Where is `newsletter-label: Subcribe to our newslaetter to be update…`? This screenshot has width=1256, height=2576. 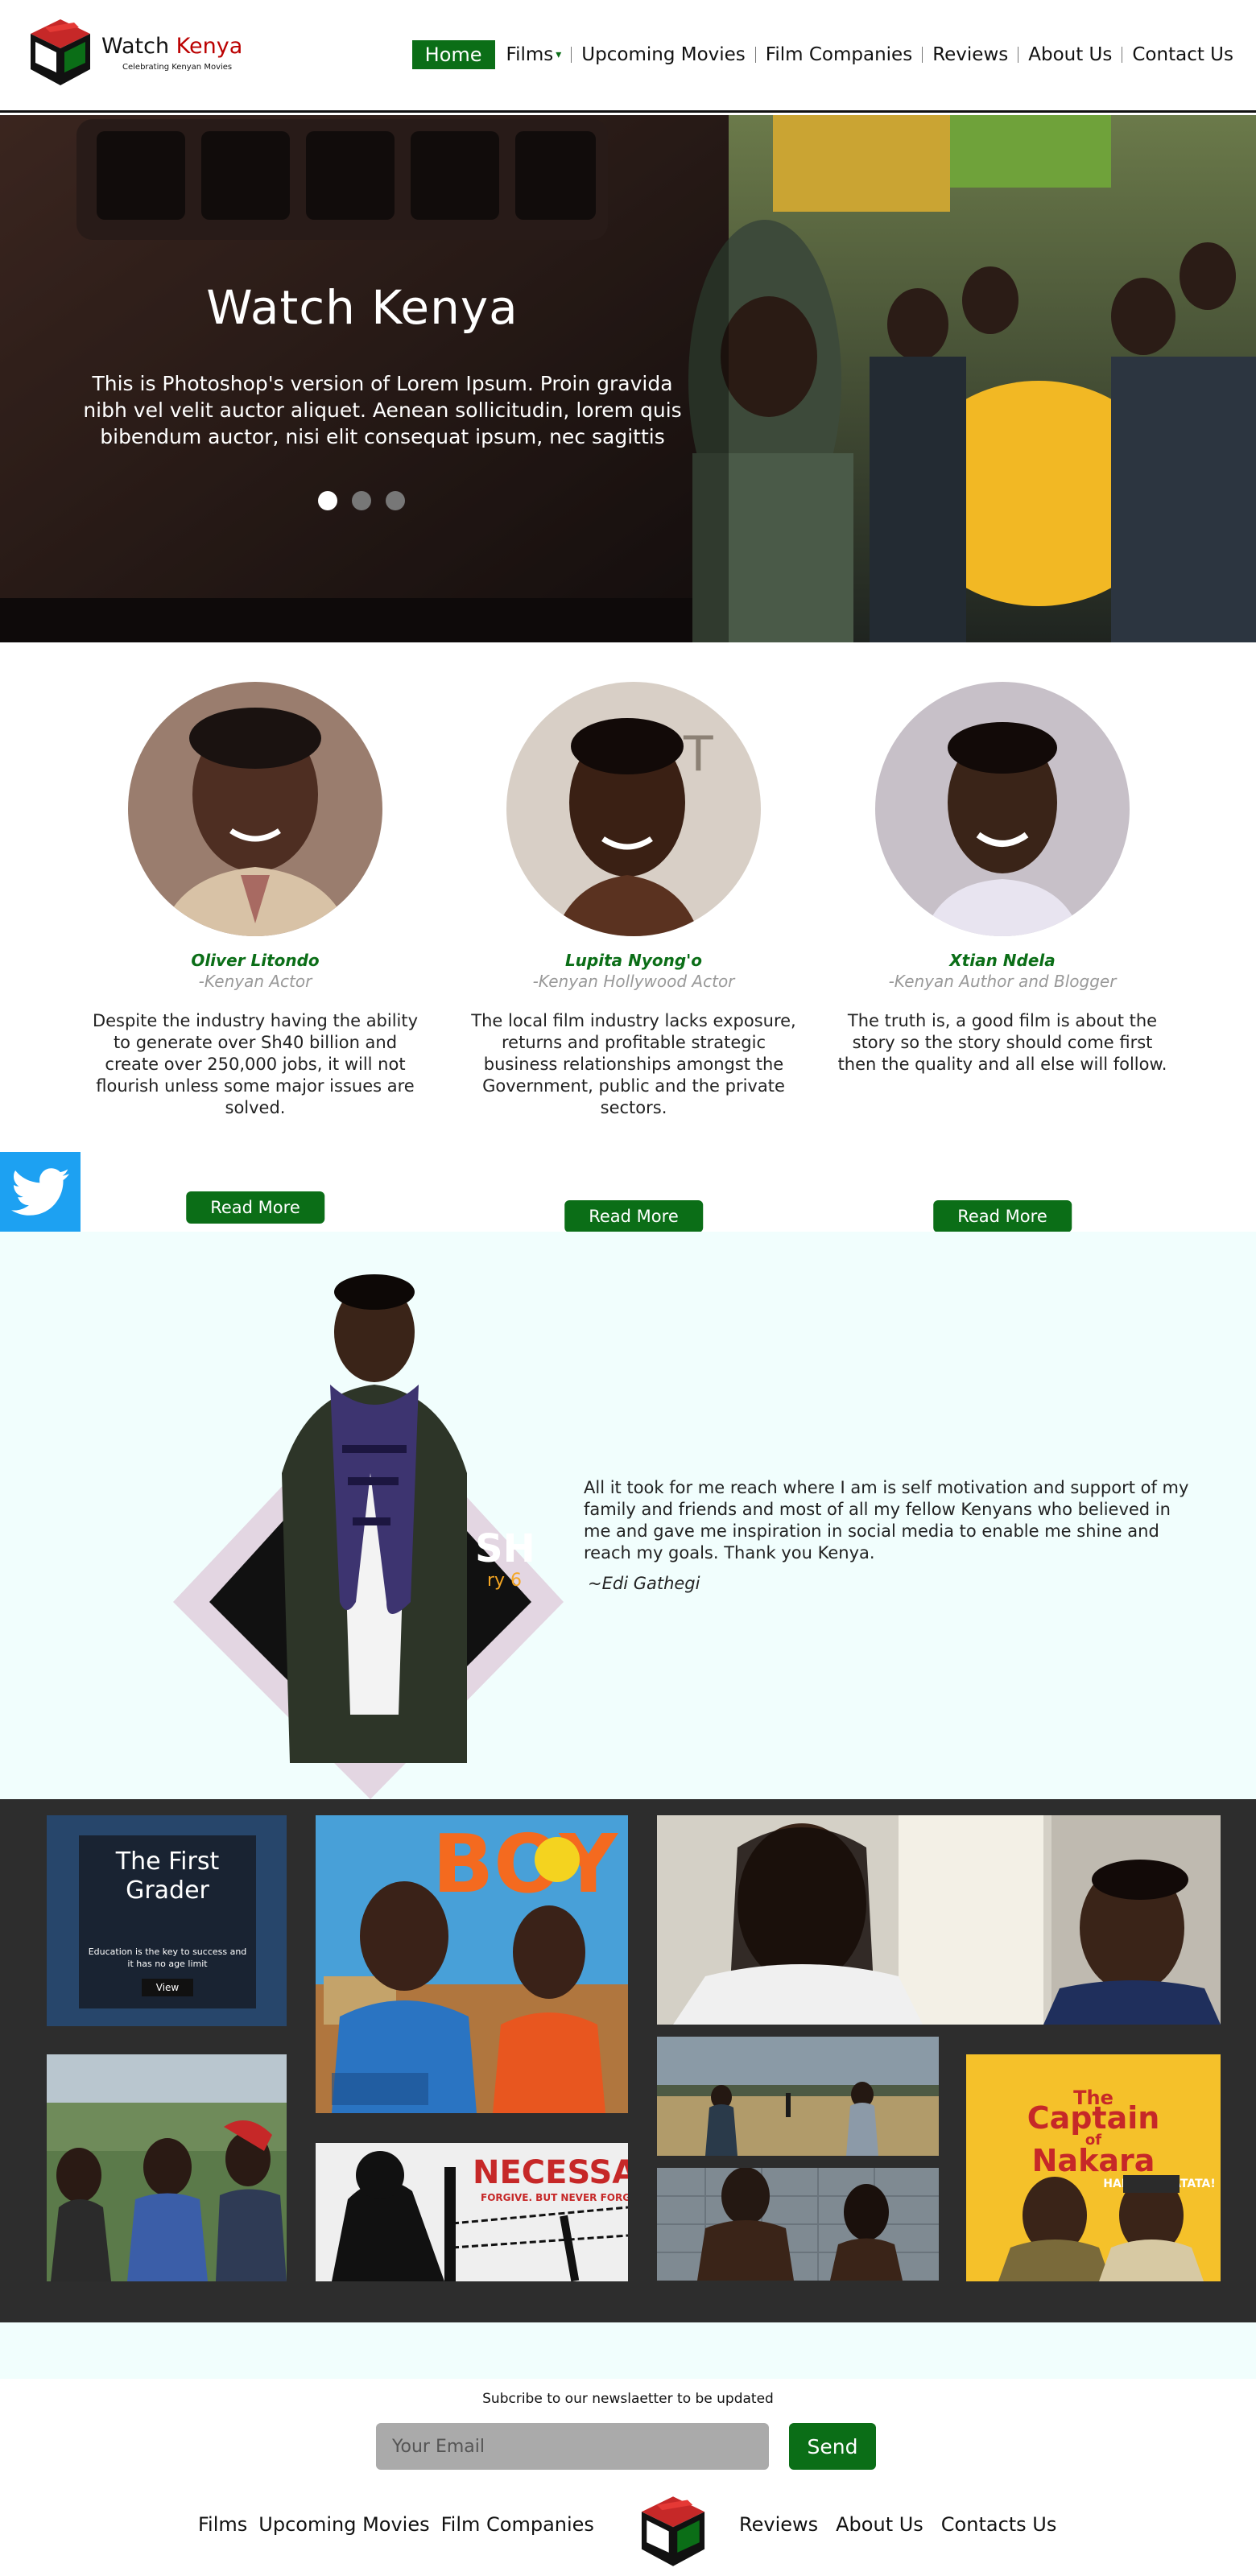 newsletter-label: Subcribe to our newslaetter to be update… is located at coordinates (628, 2399).